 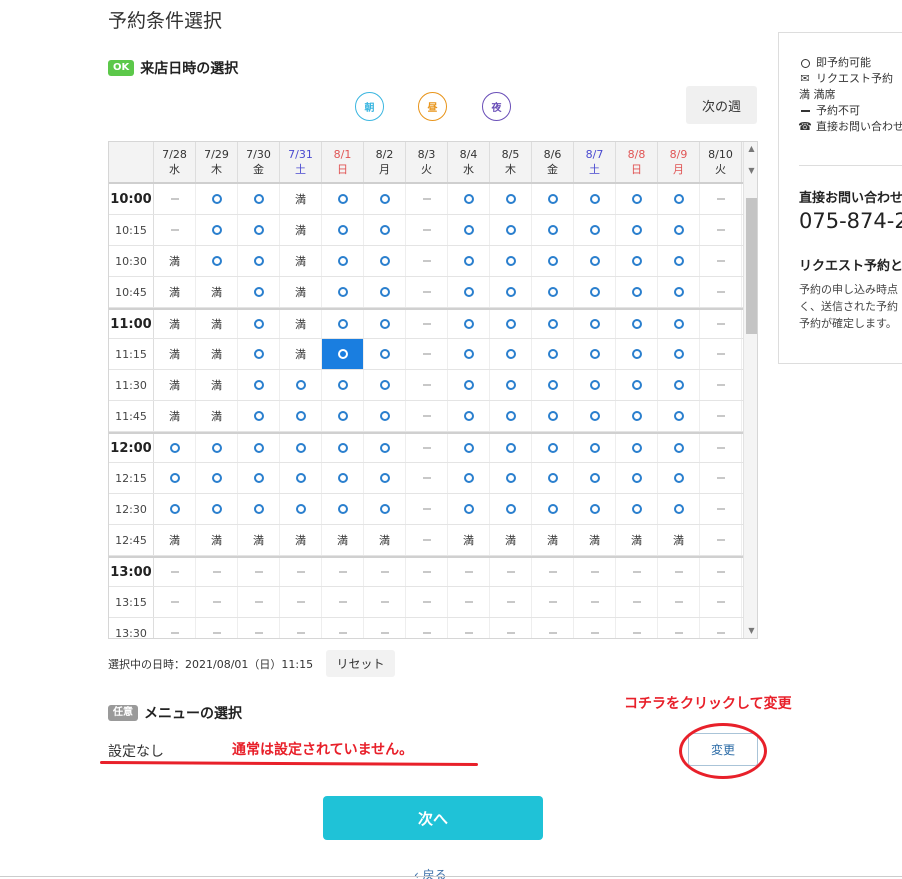 I want to click on reset-button: リセット, so click(x=360, y=663).